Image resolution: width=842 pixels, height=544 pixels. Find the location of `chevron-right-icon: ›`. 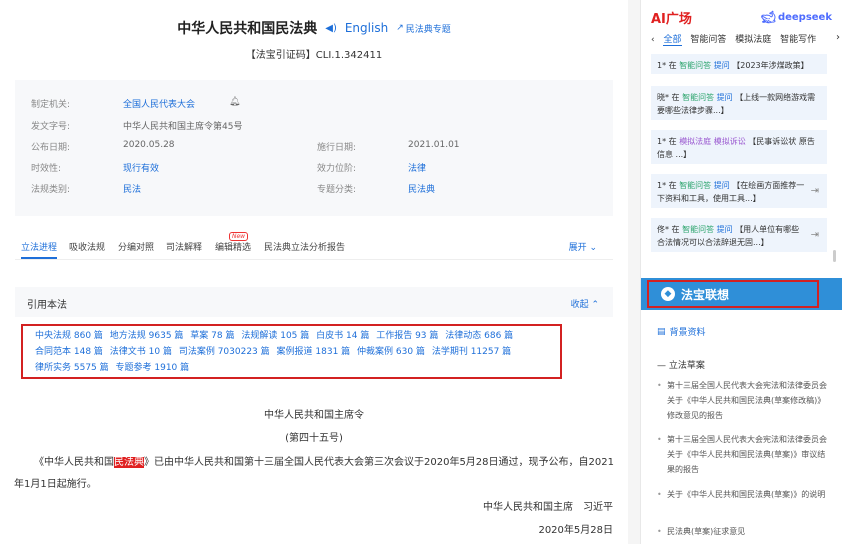

chevron-right-icon: › is located at coordinates (838, 37).